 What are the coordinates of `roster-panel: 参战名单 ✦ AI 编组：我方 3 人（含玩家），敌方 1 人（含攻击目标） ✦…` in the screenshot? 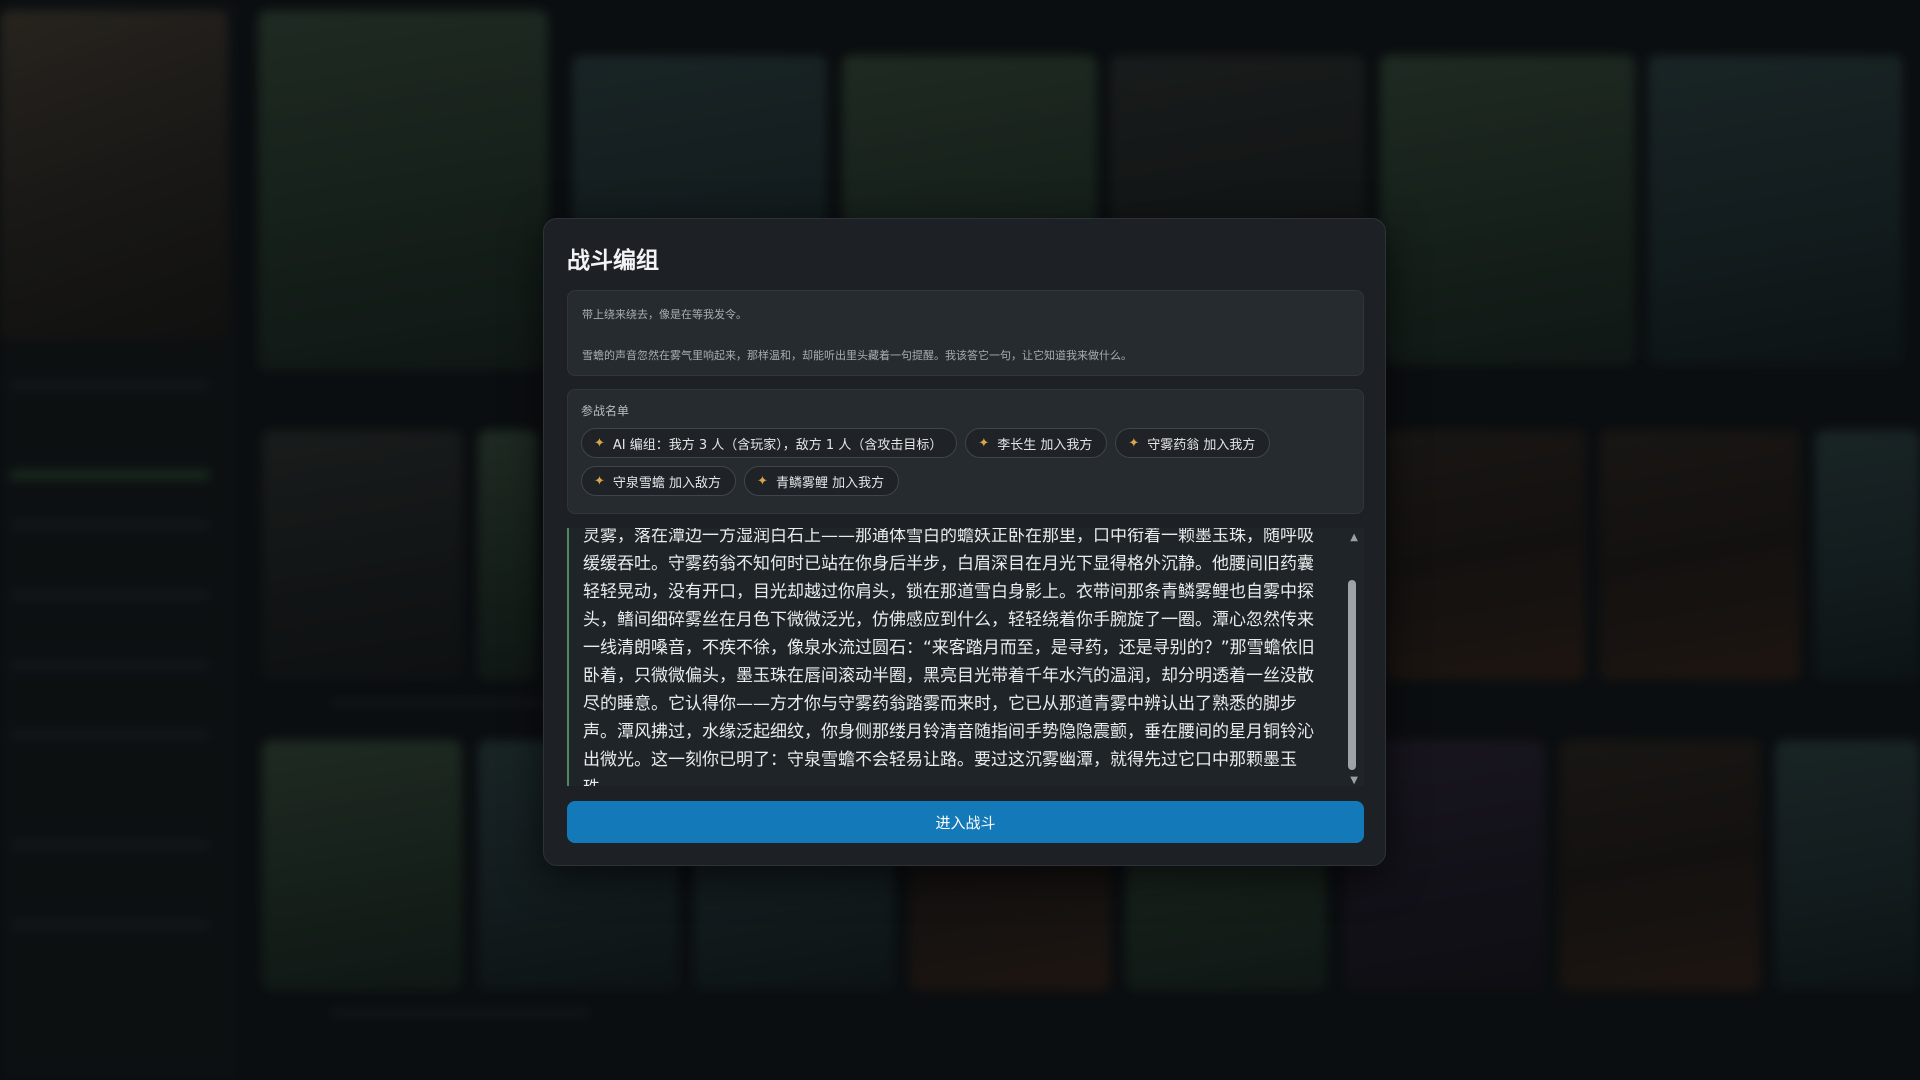 It's located at (965, 451).